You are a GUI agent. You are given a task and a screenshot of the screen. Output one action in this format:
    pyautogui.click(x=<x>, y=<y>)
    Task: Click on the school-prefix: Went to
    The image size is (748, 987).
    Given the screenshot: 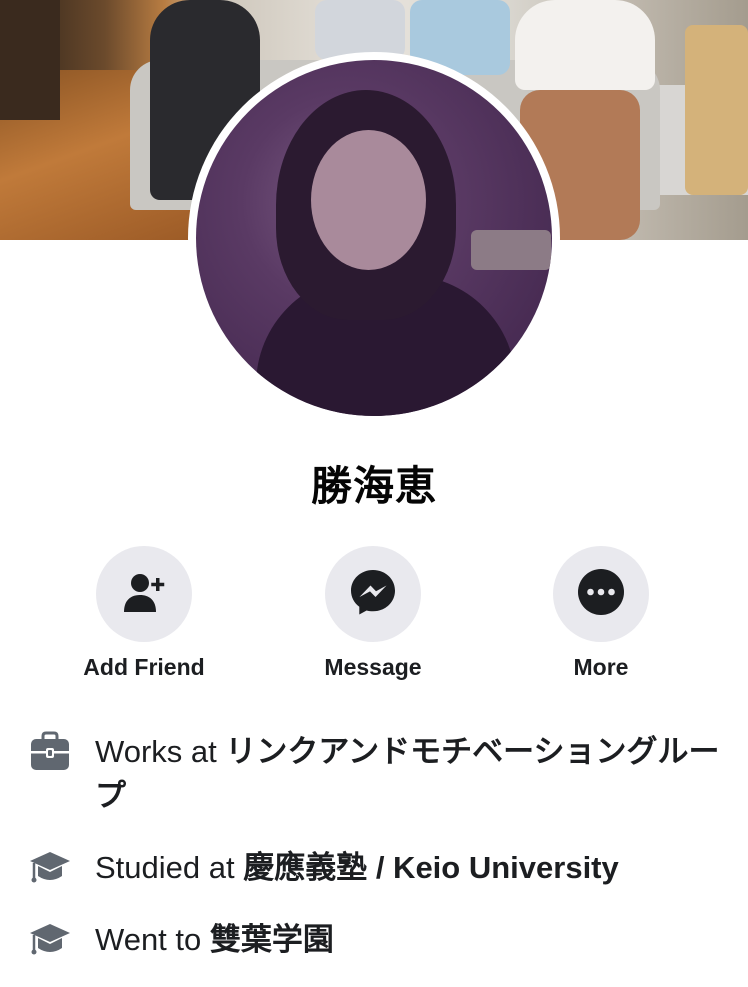 What is the action you would take?
    pyautogui.click(x=152, y=939)
    